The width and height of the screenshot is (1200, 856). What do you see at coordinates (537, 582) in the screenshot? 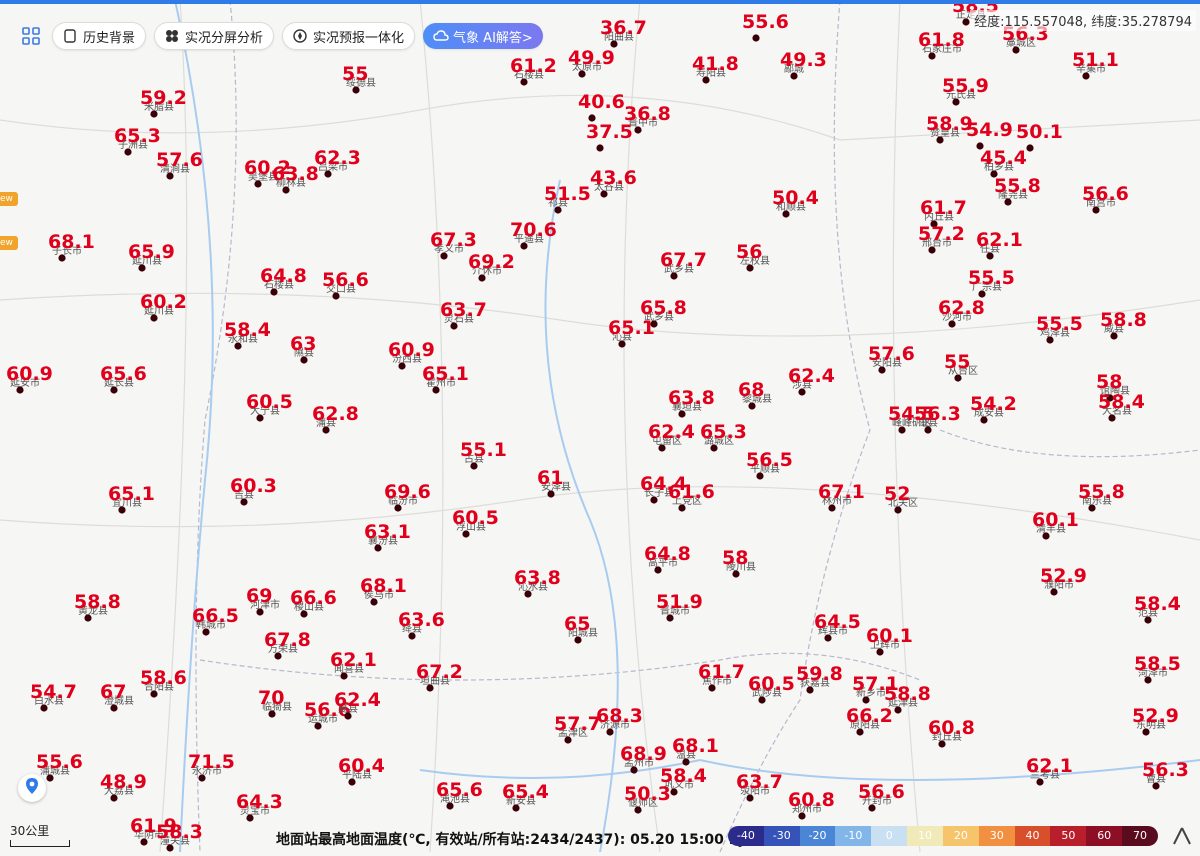
I see `station-marker: 沁水县63.8` at bounding box center [537, 582].